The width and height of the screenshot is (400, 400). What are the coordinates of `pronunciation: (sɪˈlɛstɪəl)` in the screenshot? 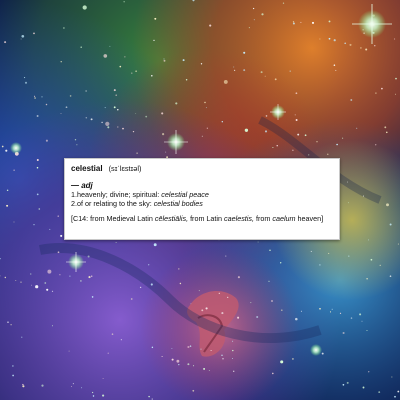 It's located at (125, 168).